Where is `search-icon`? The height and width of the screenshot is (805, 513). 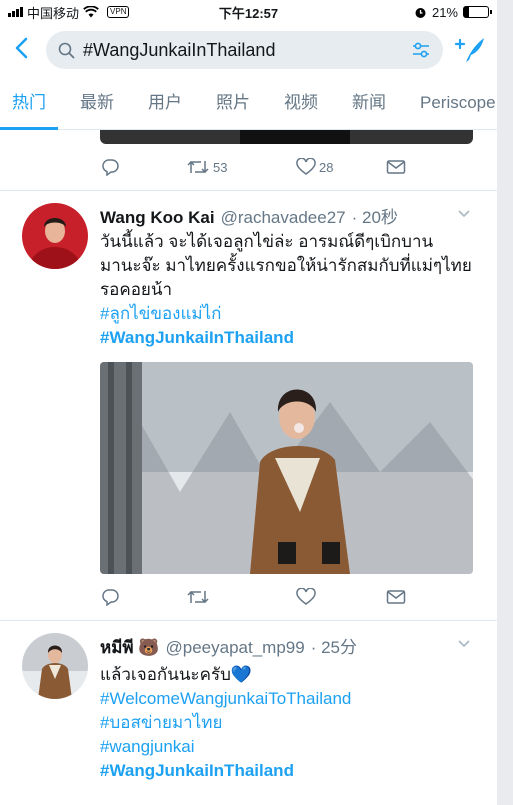 search-icon is located at coordinates (66, 50).